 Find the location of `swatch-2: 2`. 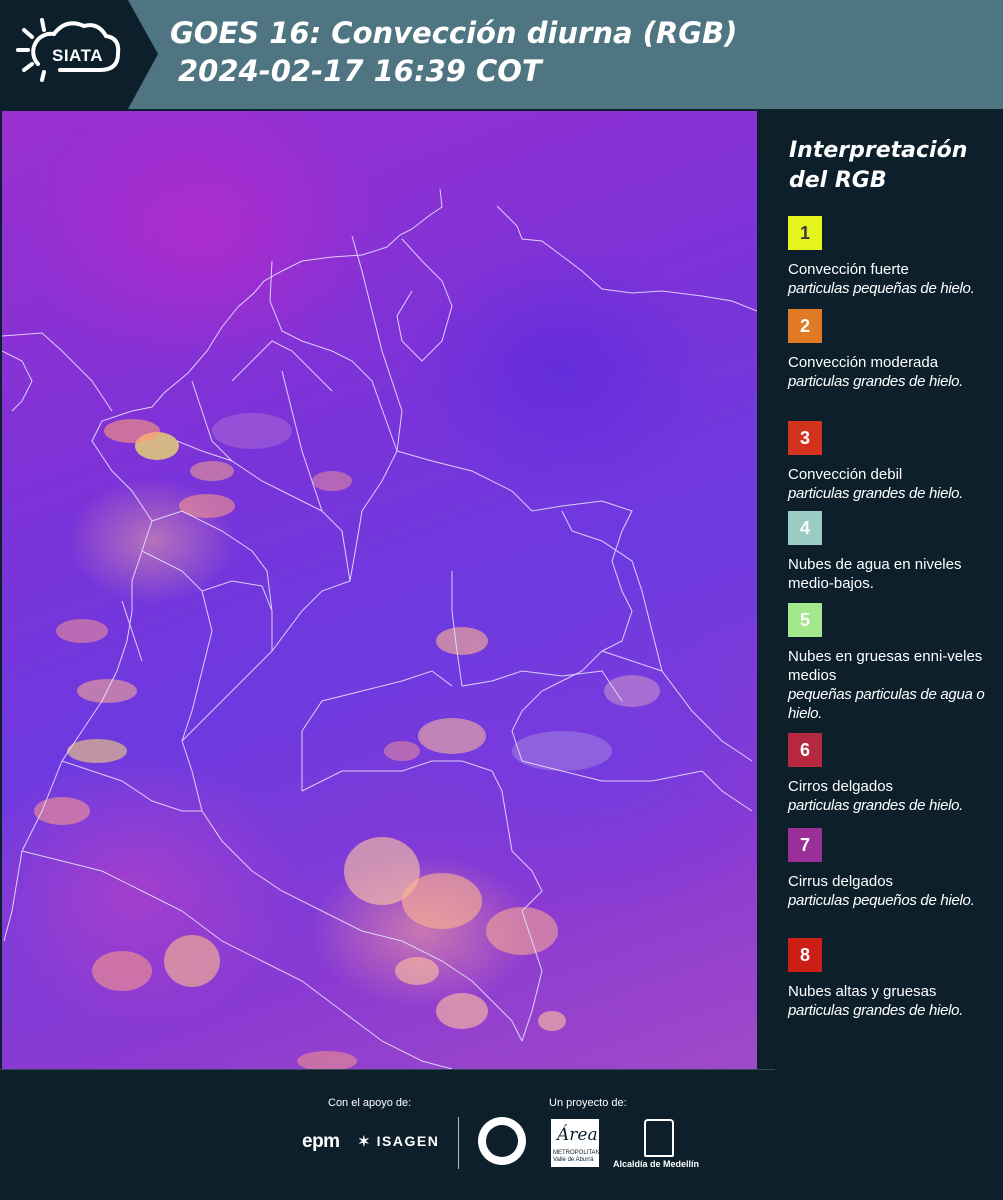

swatch-2: 2 is located at coordinates (805, 326).